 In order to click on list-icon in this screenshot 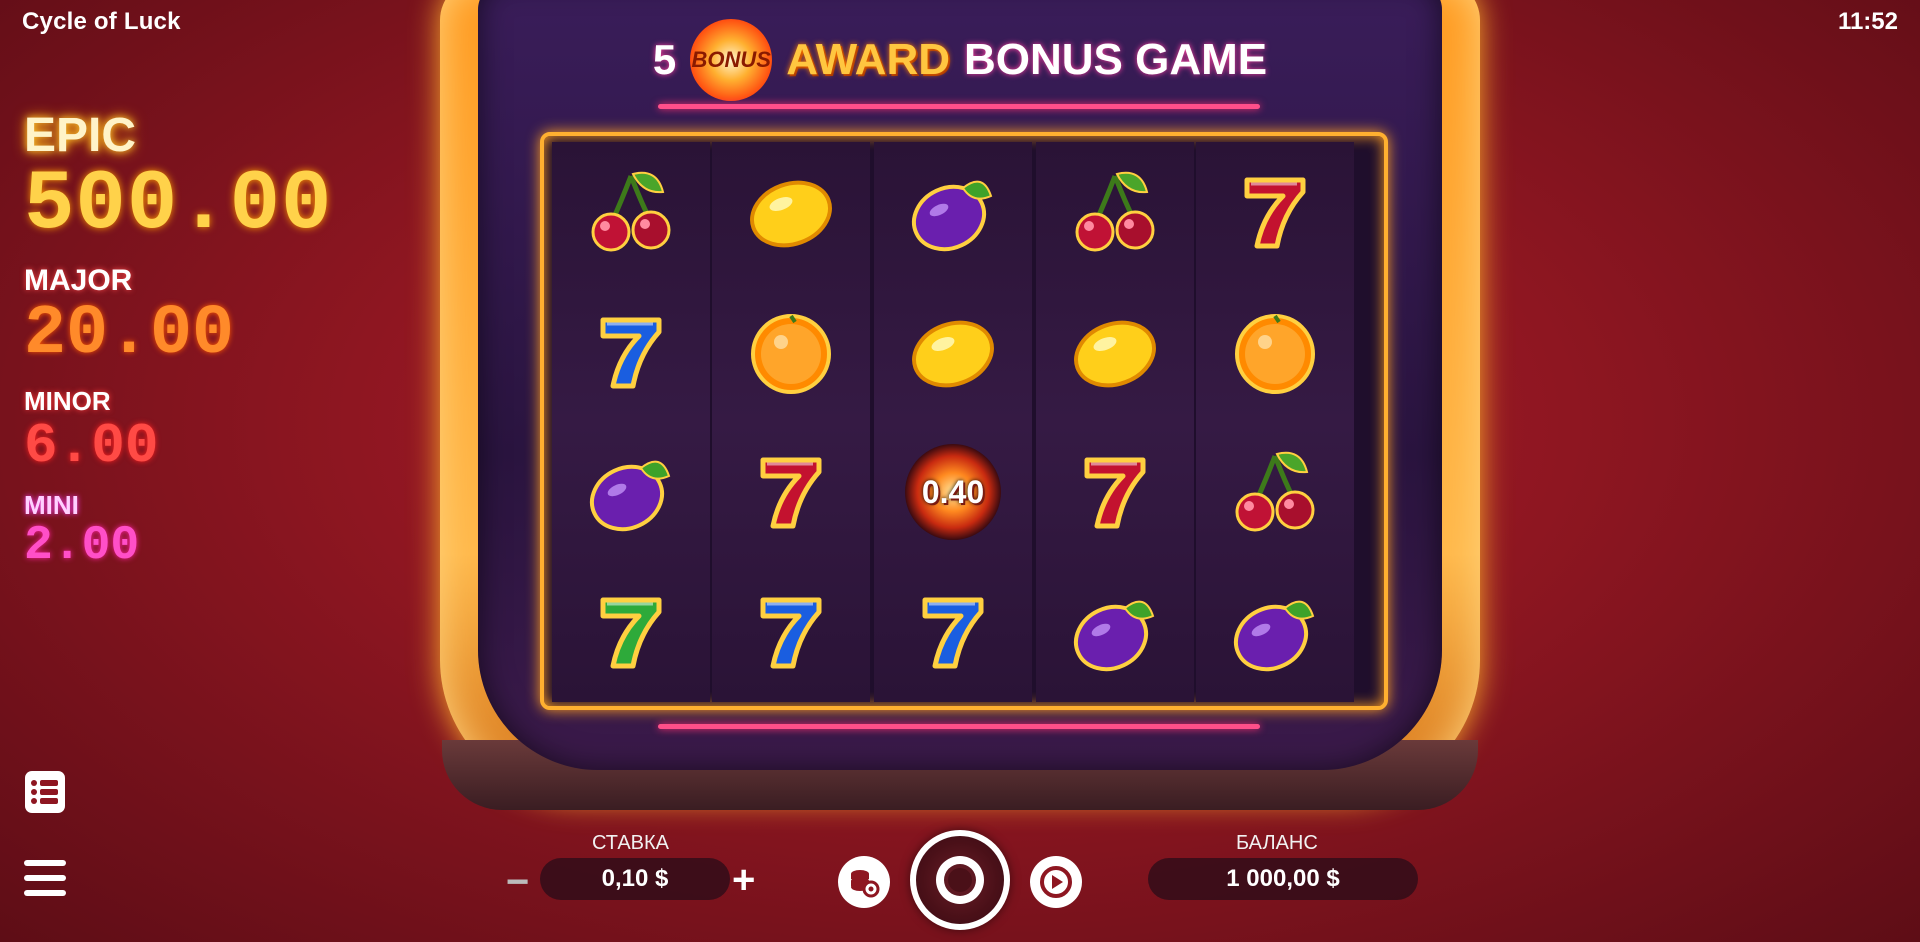, I will do `click(45, 792)`.